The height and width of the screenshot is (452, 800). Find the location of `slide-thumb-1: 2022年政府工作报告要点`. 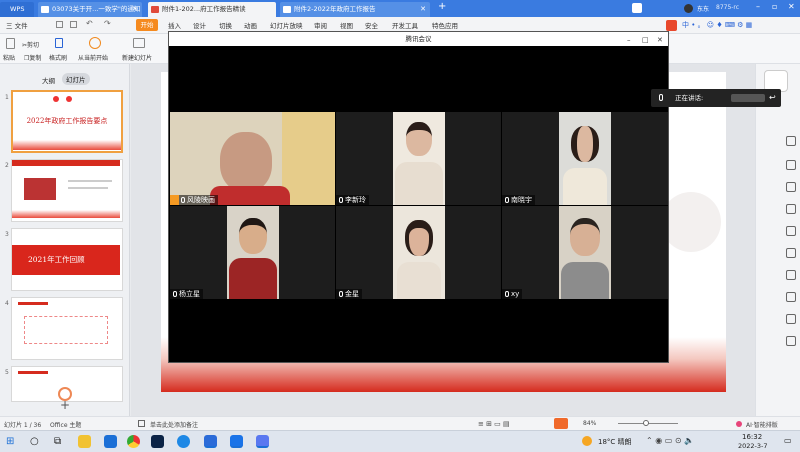

slide-thumb-1: 2022年政府工作报告要点 is located at coordinates (67, 121).